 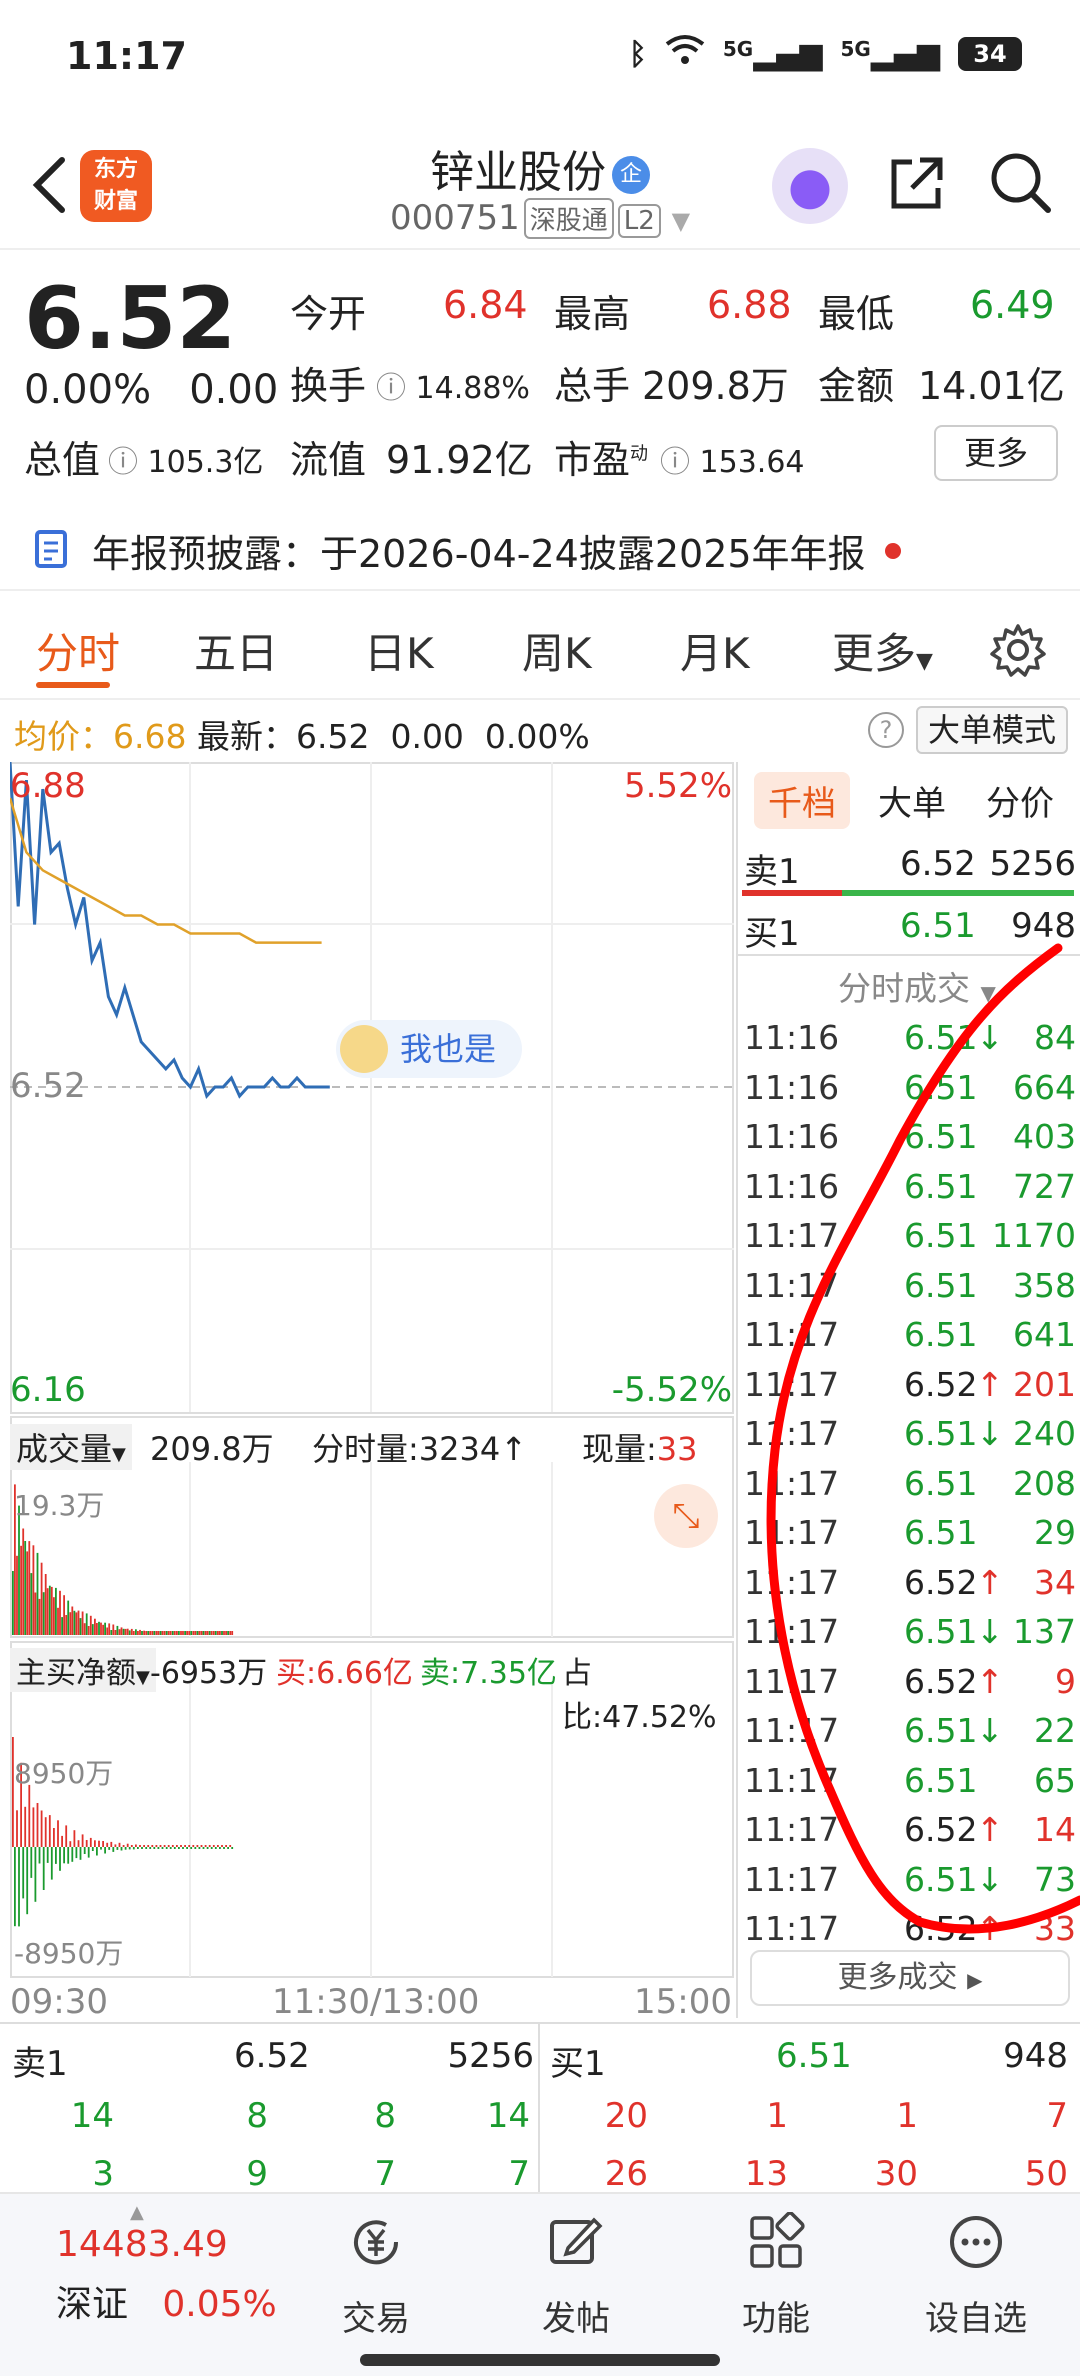 What do you see at coordinates (71, 1447) in the screenshot?
I see `volume-selector: 成交量▼` at bounding box center [71, 1447].